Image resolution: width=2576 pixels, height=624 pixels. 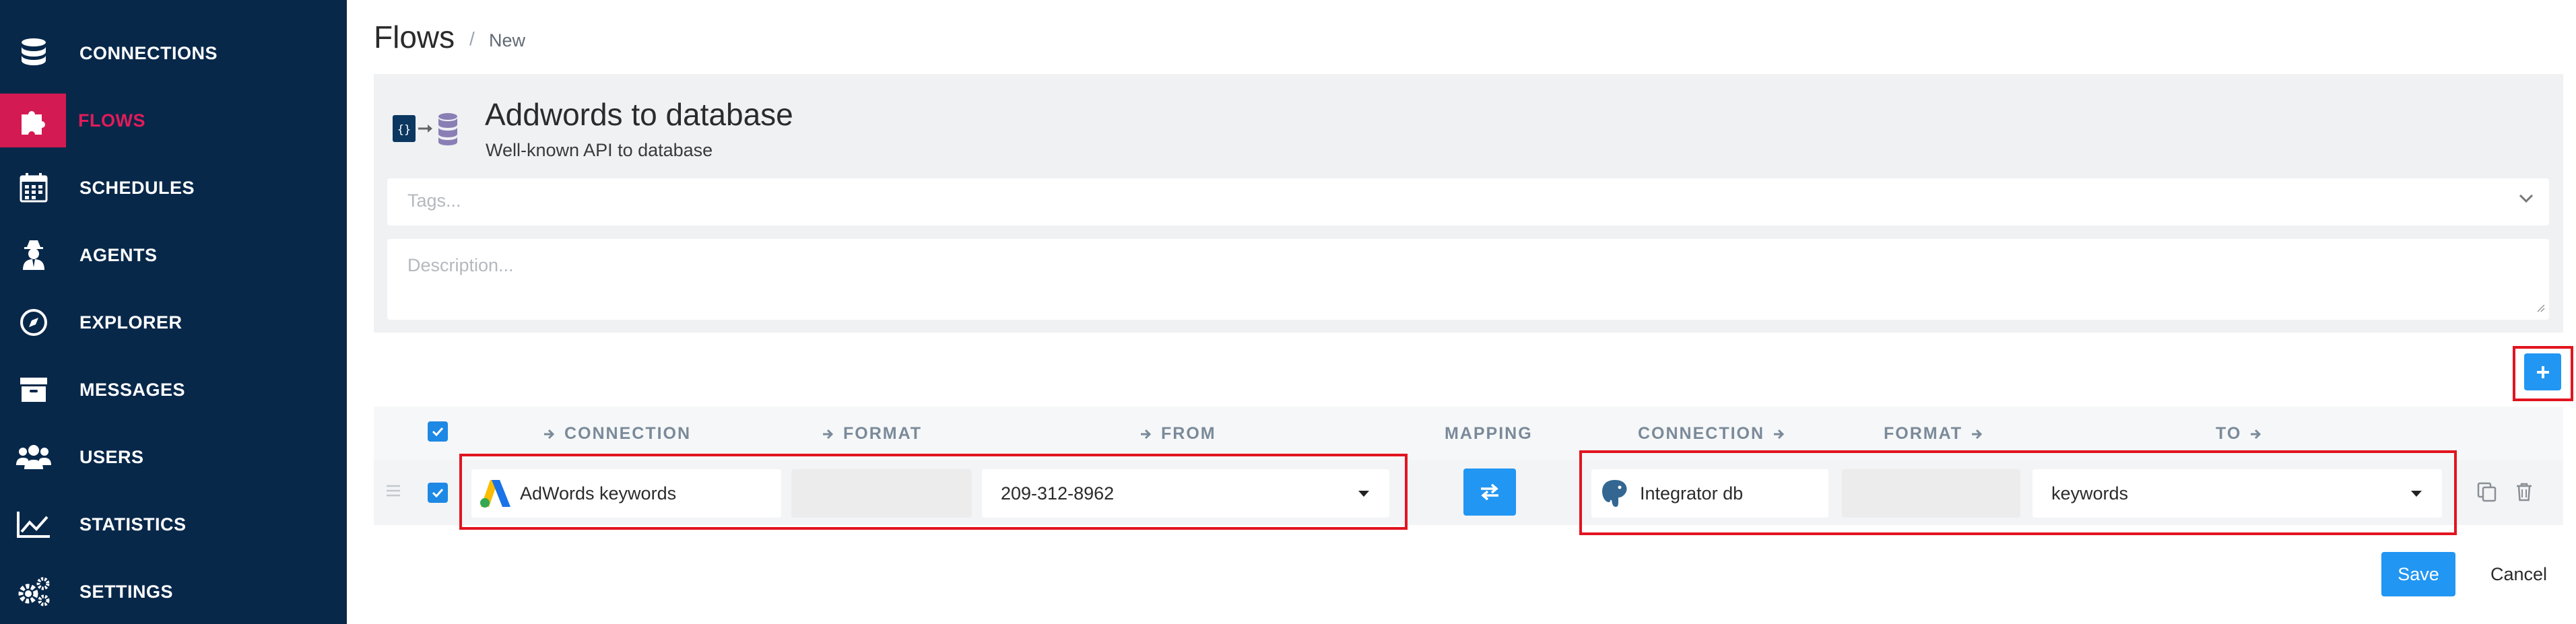 I want to click on exchange-icon, so click(x=1489, y=492).